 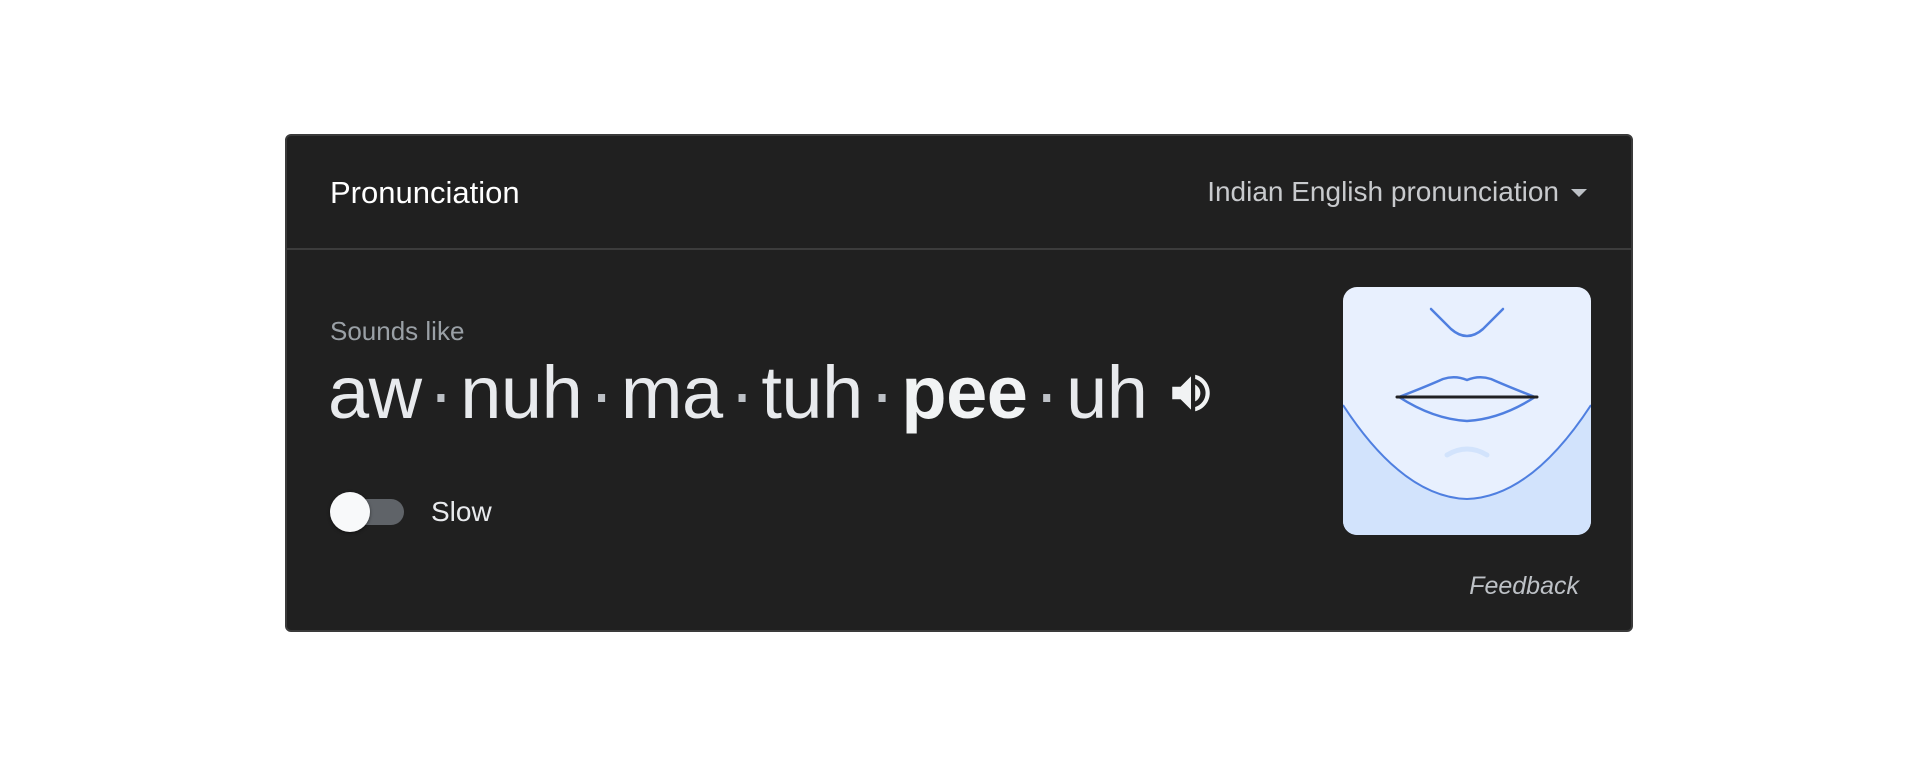 What do you see at coordinates (411, 512) in the screenshot?
I see `slow-row: Slow` at bounding box center [411, 512].